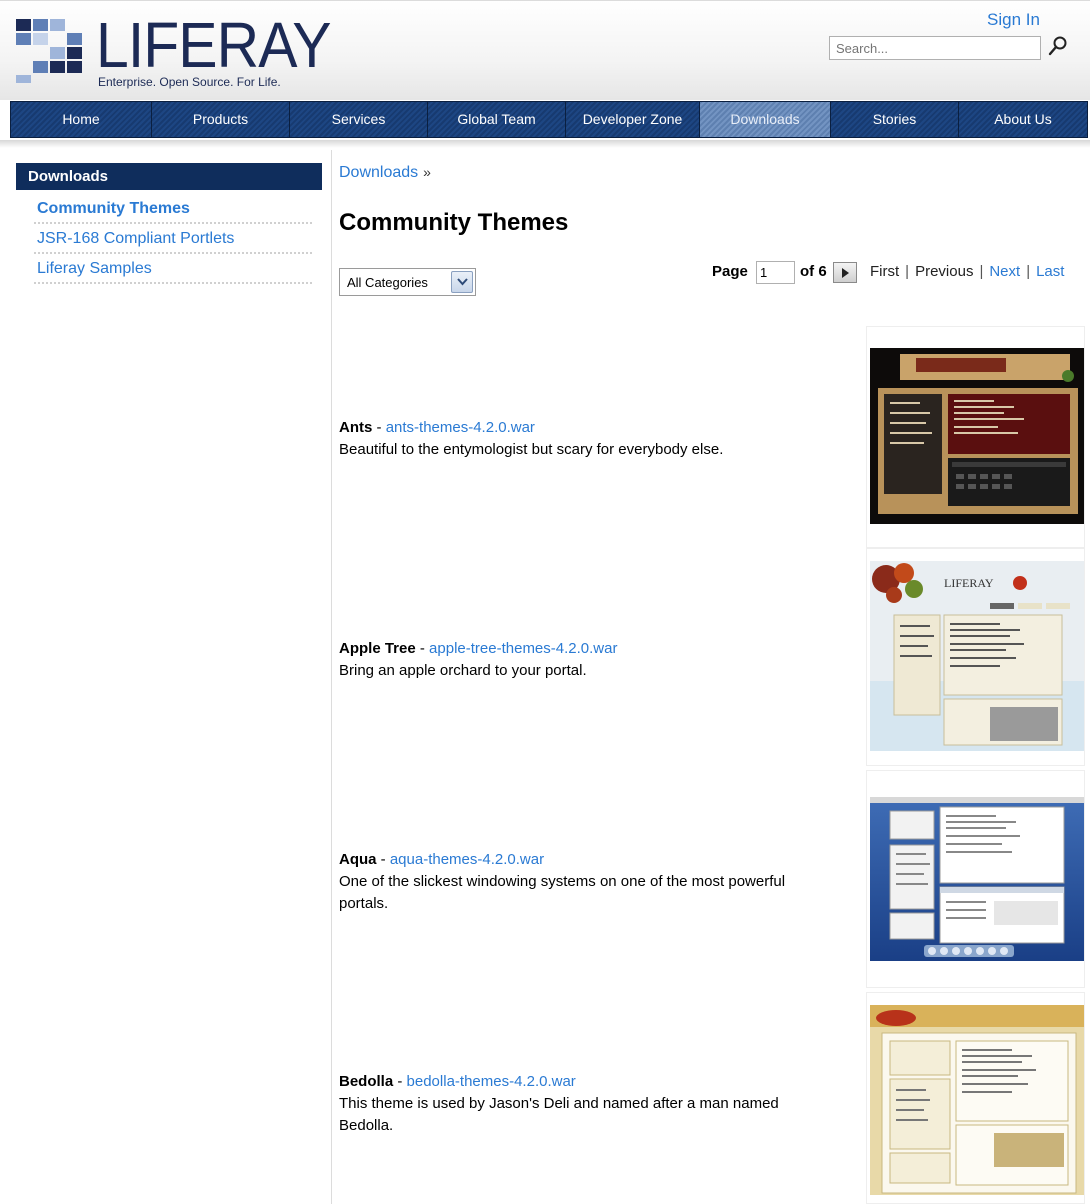 This screenshot has height=1204, width=1090. Describe the element at coordinates (378, 172) in the screenshot. I see `breadcrumb-downloads-link: Downloads` at that location.